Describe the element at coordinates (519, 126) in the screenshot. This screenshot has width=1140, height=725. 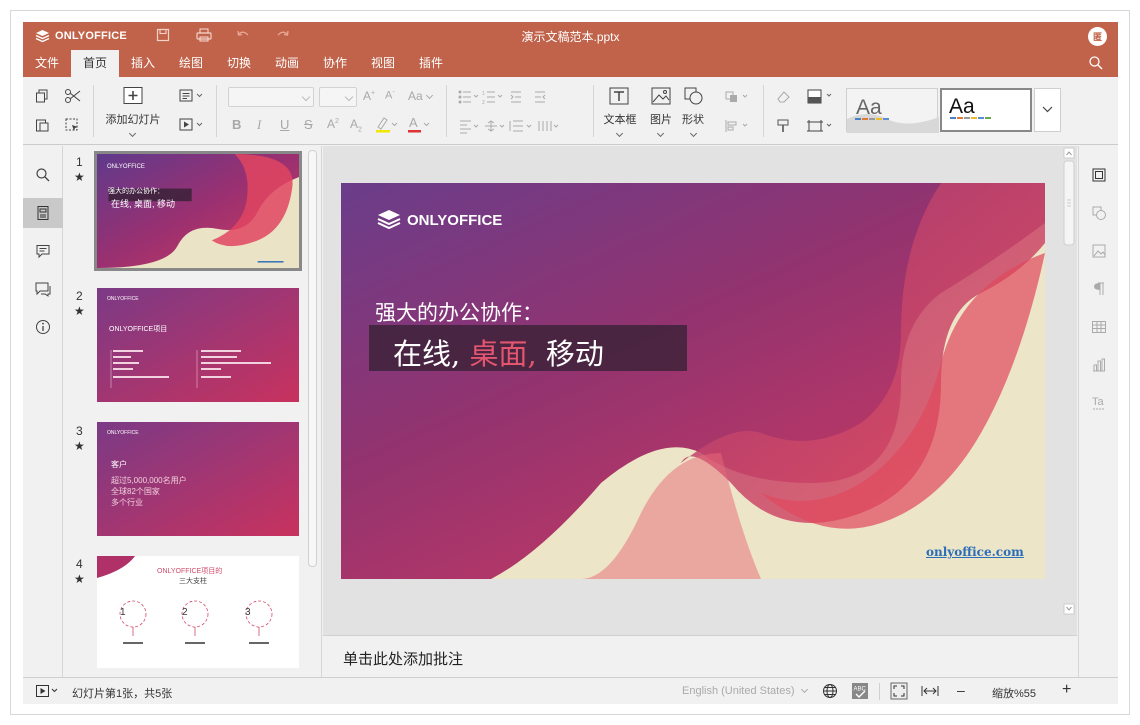
I see `align-icons` at that location.